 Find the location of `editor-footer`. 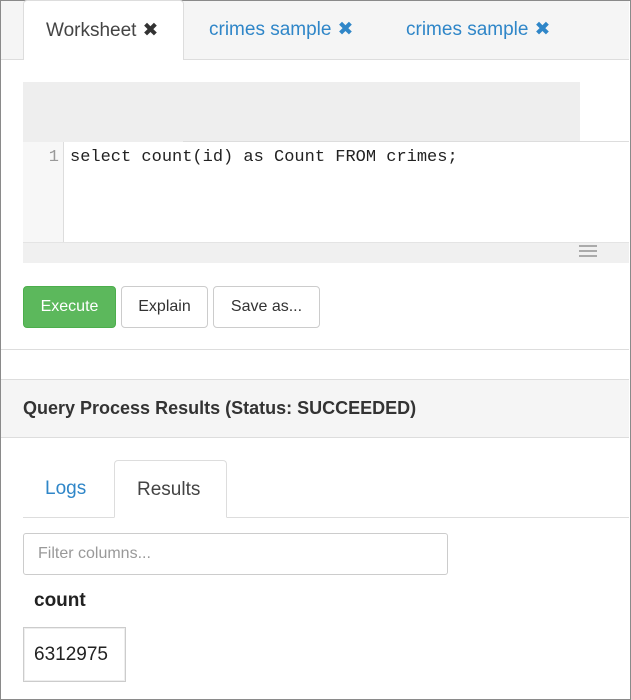

editor-footer is located at coordinates (326, 252).